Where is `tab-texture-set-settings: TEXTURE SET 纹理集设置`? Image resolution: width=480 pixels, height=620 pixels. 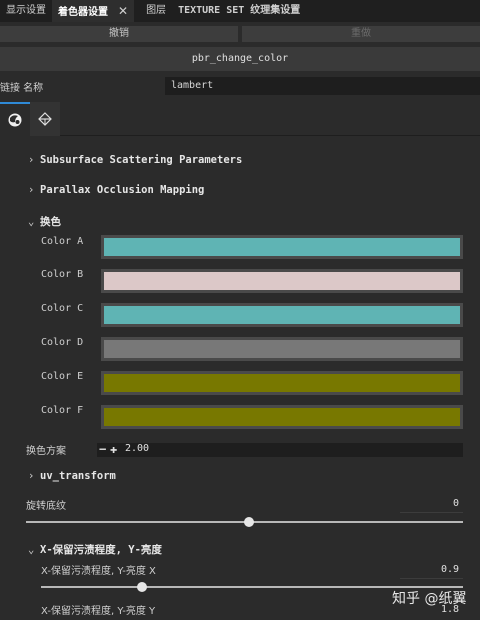 tab-texture-set-settings: TEXTURE SET 纹理集设置 is located at coordinates (239, 11).